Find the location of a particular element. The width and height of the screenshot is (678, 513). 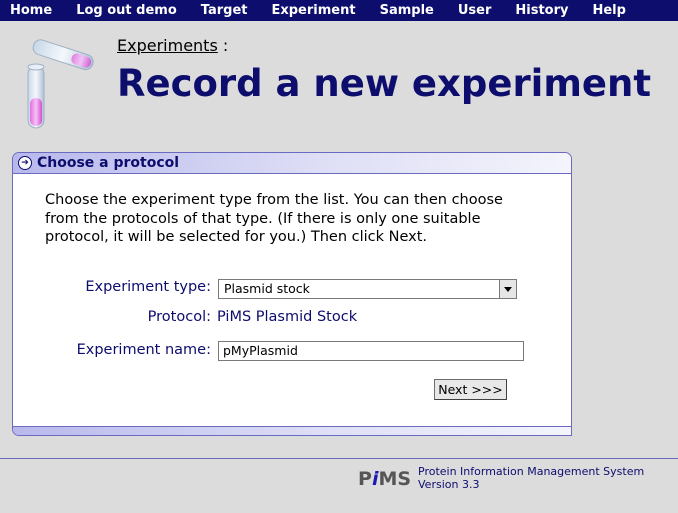

panel-footer-bar is located at coordinates (292, 430).